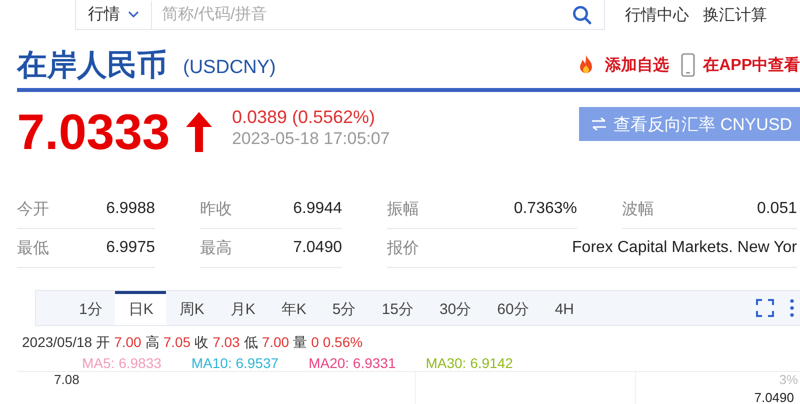 The image size is (800, 404). I want to click on last-price-label: 7.0490, so click(774, 397).